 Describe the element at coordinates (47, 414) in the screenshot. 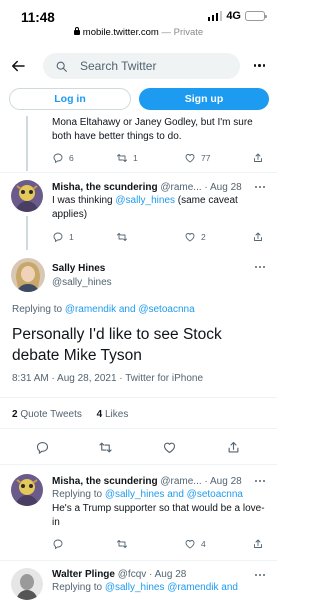

I see `quote-tweets-link: 2 Quote Tweets` at that location.